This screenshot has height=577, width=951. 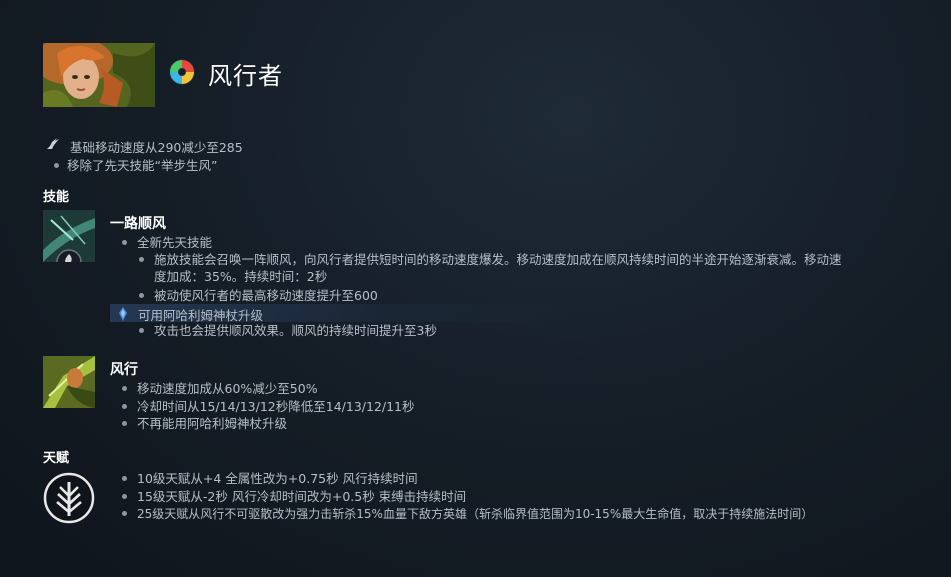 I want to click on talent-item: 15级天赋从-2秒 风行冷却时间改为+0.5秒 束缚击持续时间, so click(x=294, y=496).